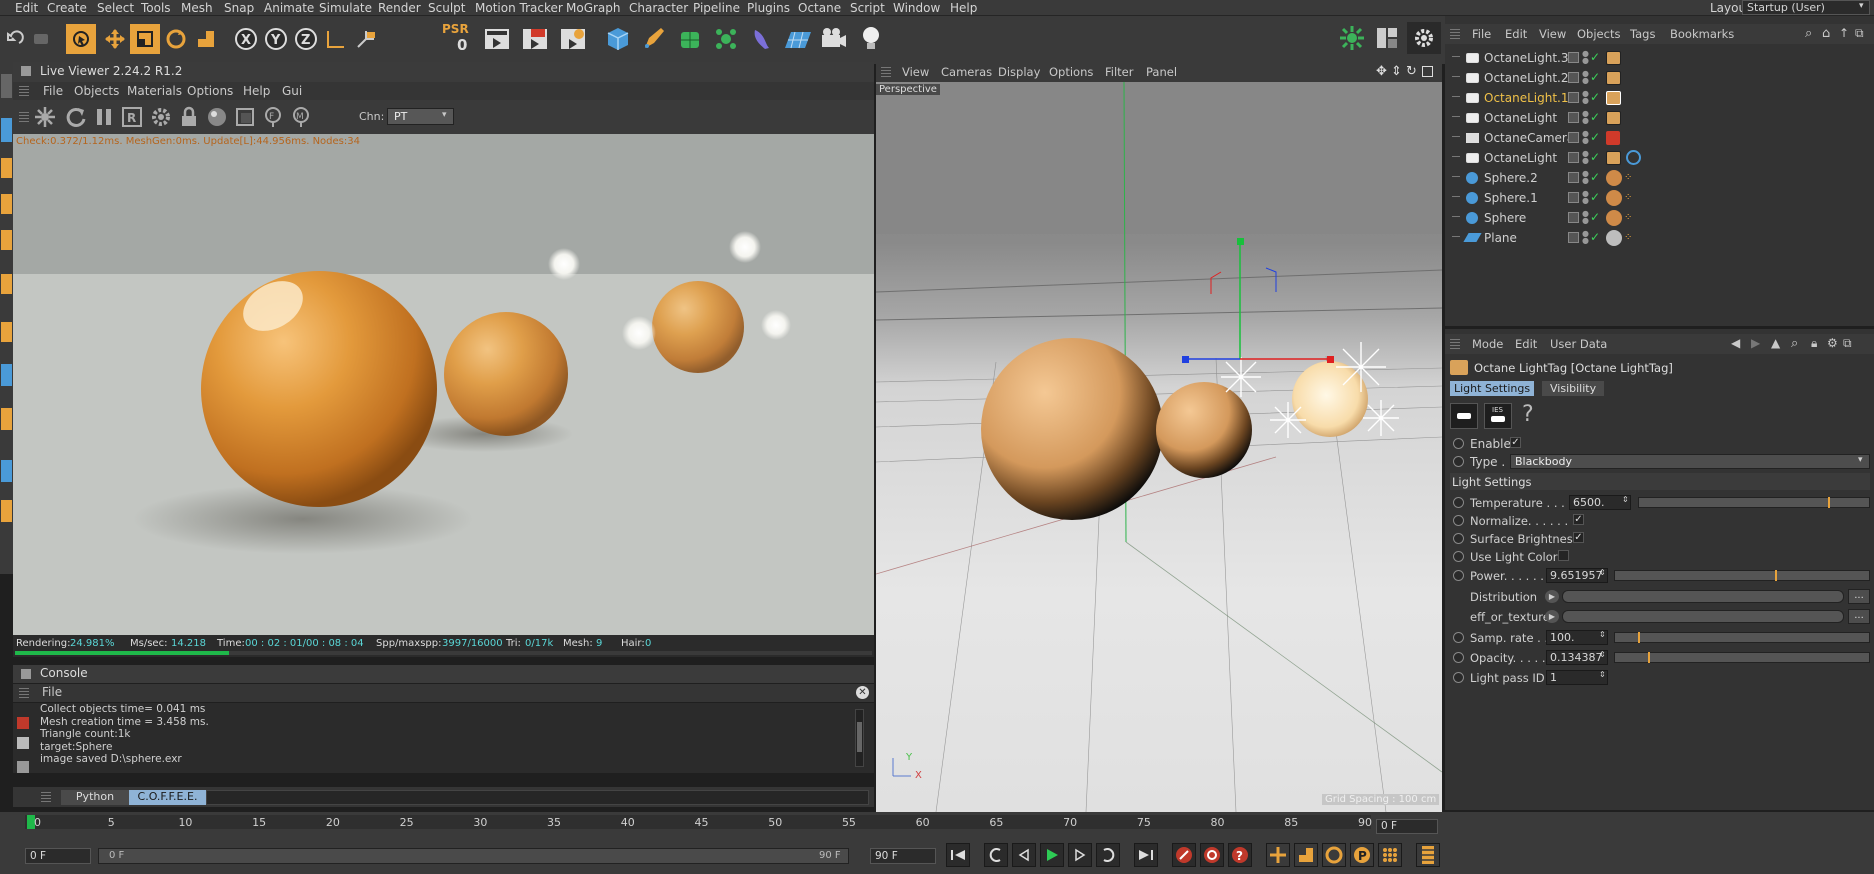  Describe the element at coordinates (1024, 855) in the screenshot. I see `previous-frame-icon` at that location.